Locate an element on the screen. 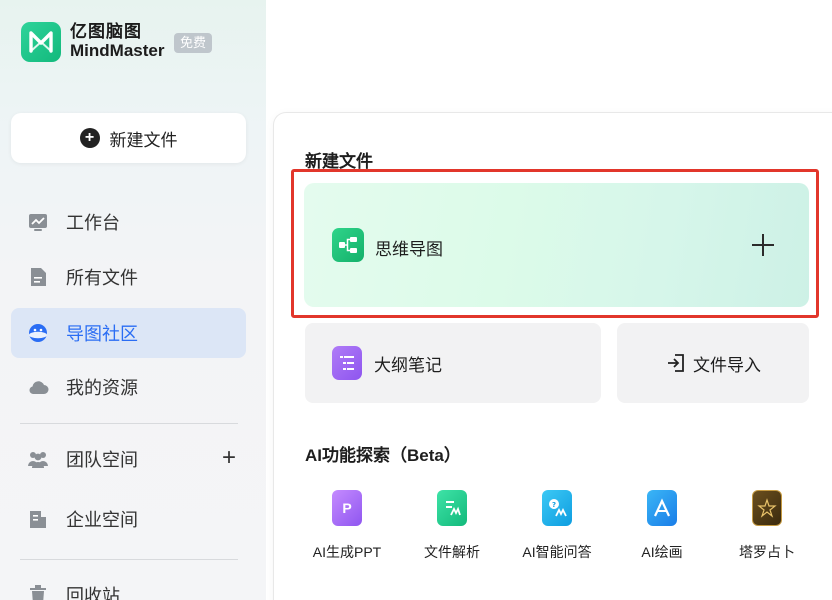 Image resolution: width=832 pixels, height=600 pixels. sidebar-item-label: 团队空间 is located at coordinates (102, 460).